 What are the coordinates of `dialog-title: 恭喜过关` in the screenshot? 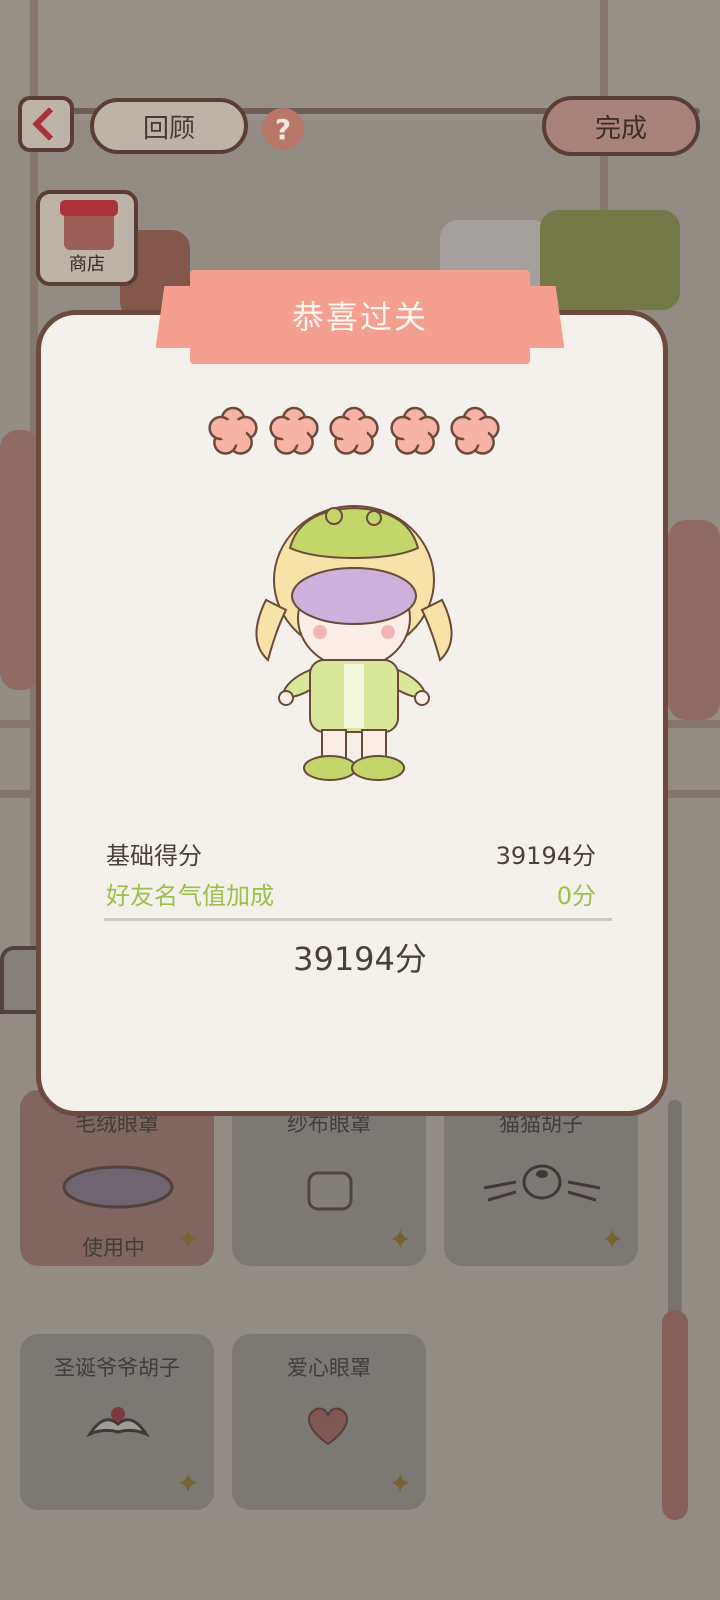 It's located at (359, 317).